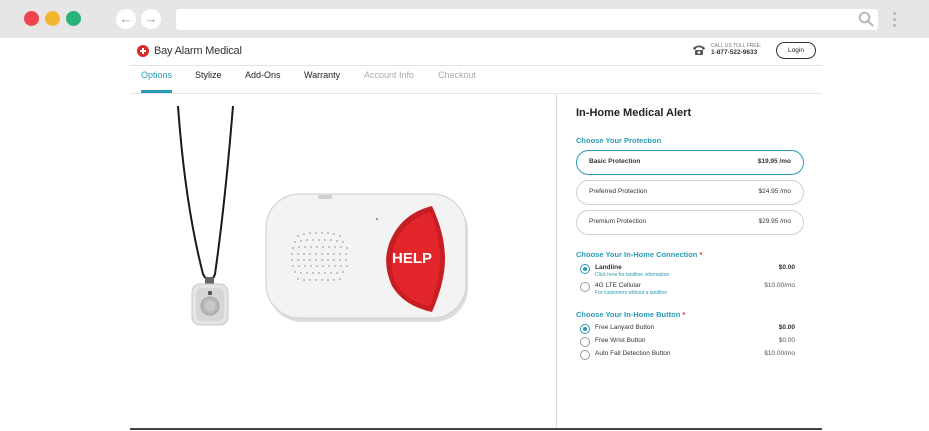 This screenshot has width=929, height=431. What do you see at coordinates (631, 293) in the screenshot?
I see `cellular-info-text: For customers without a landline` at bounding box center [631, 293].